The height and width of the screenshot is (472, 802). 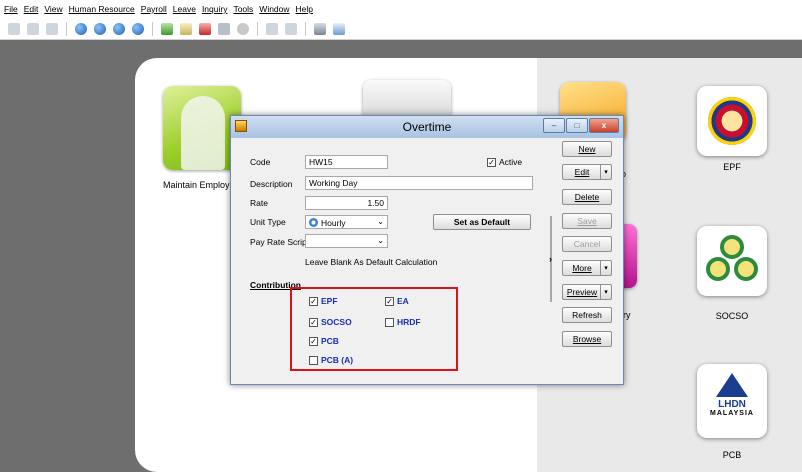 I want to click on app-icon, so click(x=241, y=126).